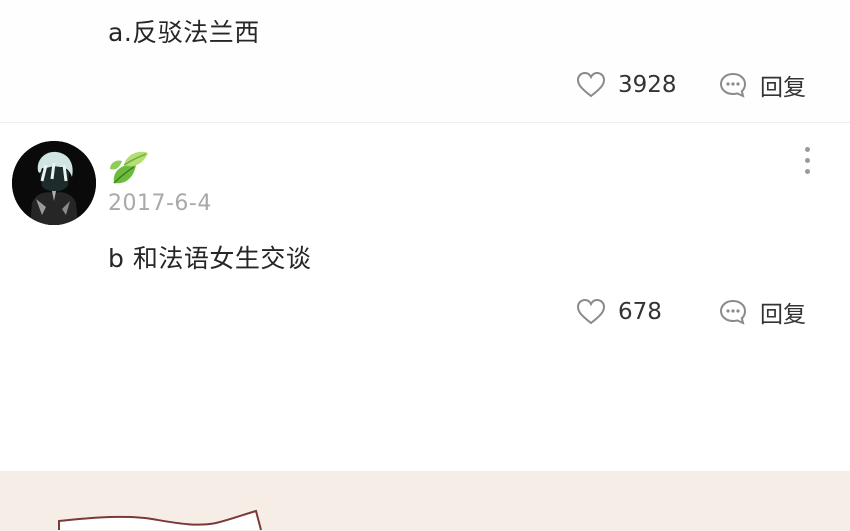 This screenshot has width=850, height=531. I want to click on bottom-panel, so click(425, 501).